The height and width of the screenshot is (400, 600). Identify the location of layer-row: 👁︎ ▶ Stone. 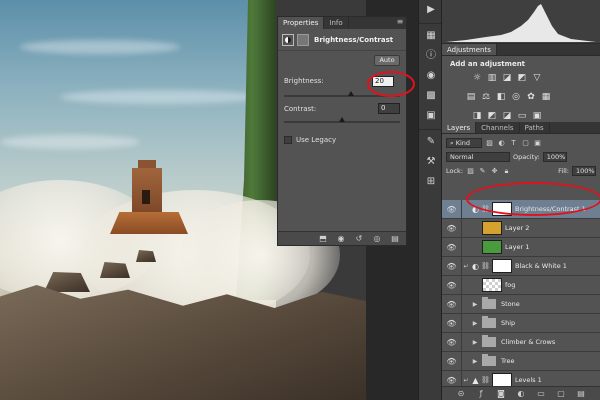
(521, 304).